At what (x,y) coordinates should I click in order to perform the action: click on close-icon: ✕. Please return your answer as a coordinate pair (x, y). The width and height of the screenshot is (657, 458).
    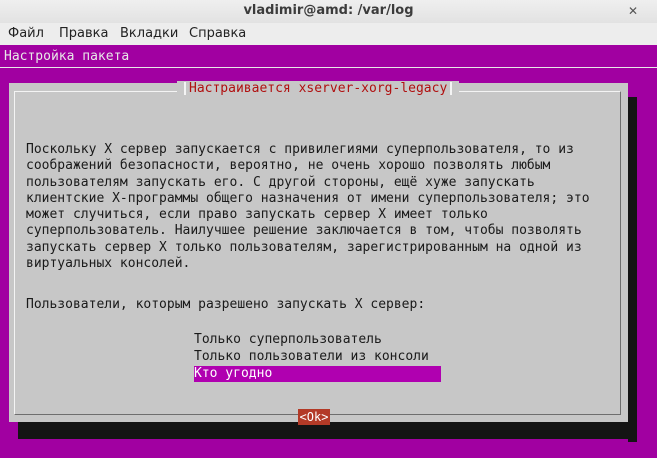
    Looking at the image, I should click on (633, 11).